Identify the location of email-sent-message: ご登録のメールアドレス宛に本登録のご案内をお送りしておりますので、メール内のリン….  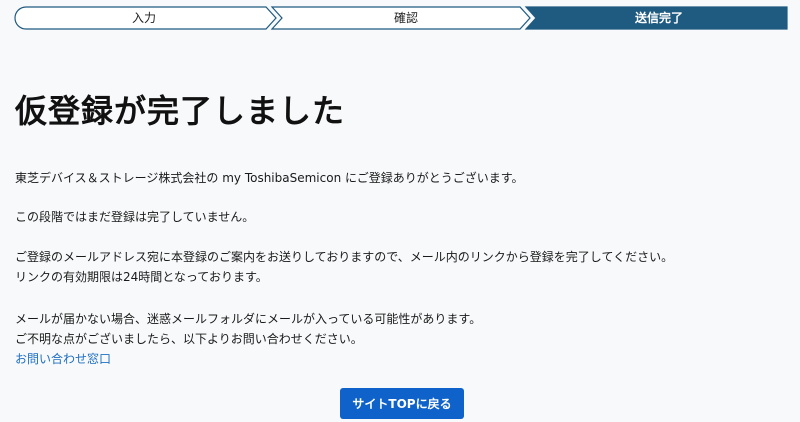
(344, 257).